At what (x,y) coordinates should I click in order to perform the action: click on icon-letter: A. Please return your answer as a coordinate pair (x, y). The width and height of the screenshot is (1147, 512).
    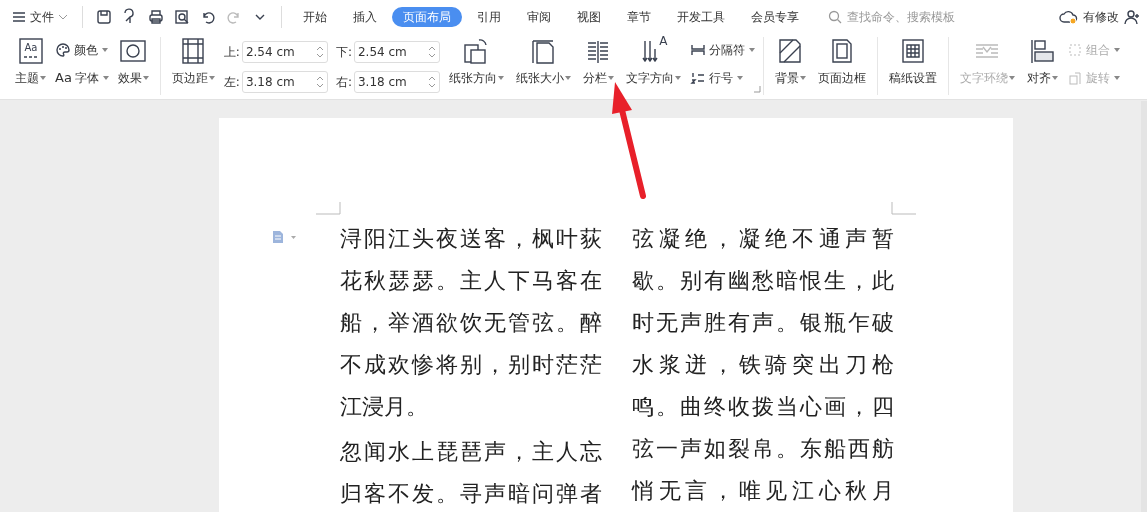
    Looking at the image, I should click on (663, 41).